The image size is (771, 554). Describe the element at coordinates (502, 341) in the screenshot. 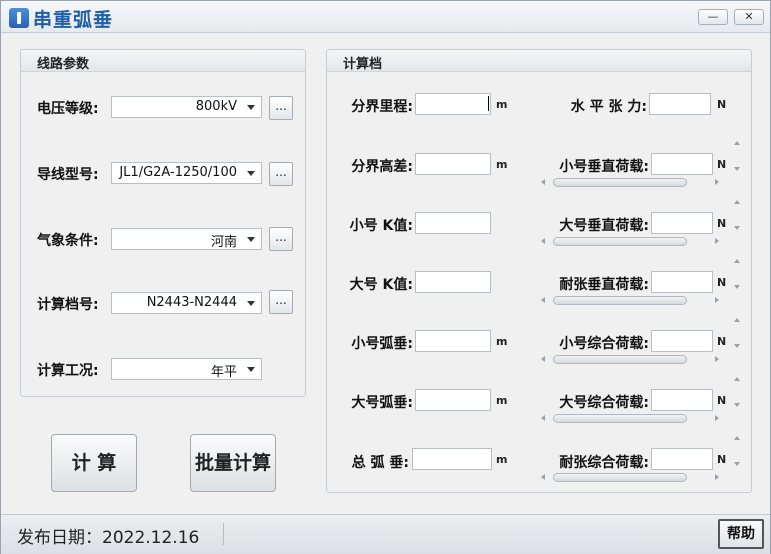

I see `small-sag-unit: m` at that location.